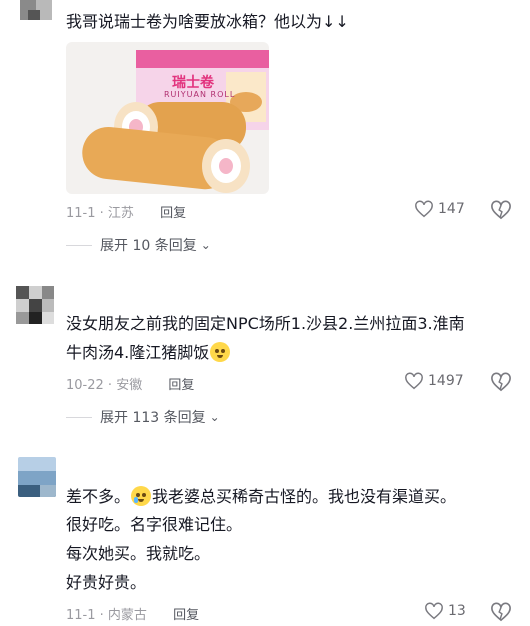 The image size is (530, 626). I want to click on comment-date: 10-22, so click(85, 385).